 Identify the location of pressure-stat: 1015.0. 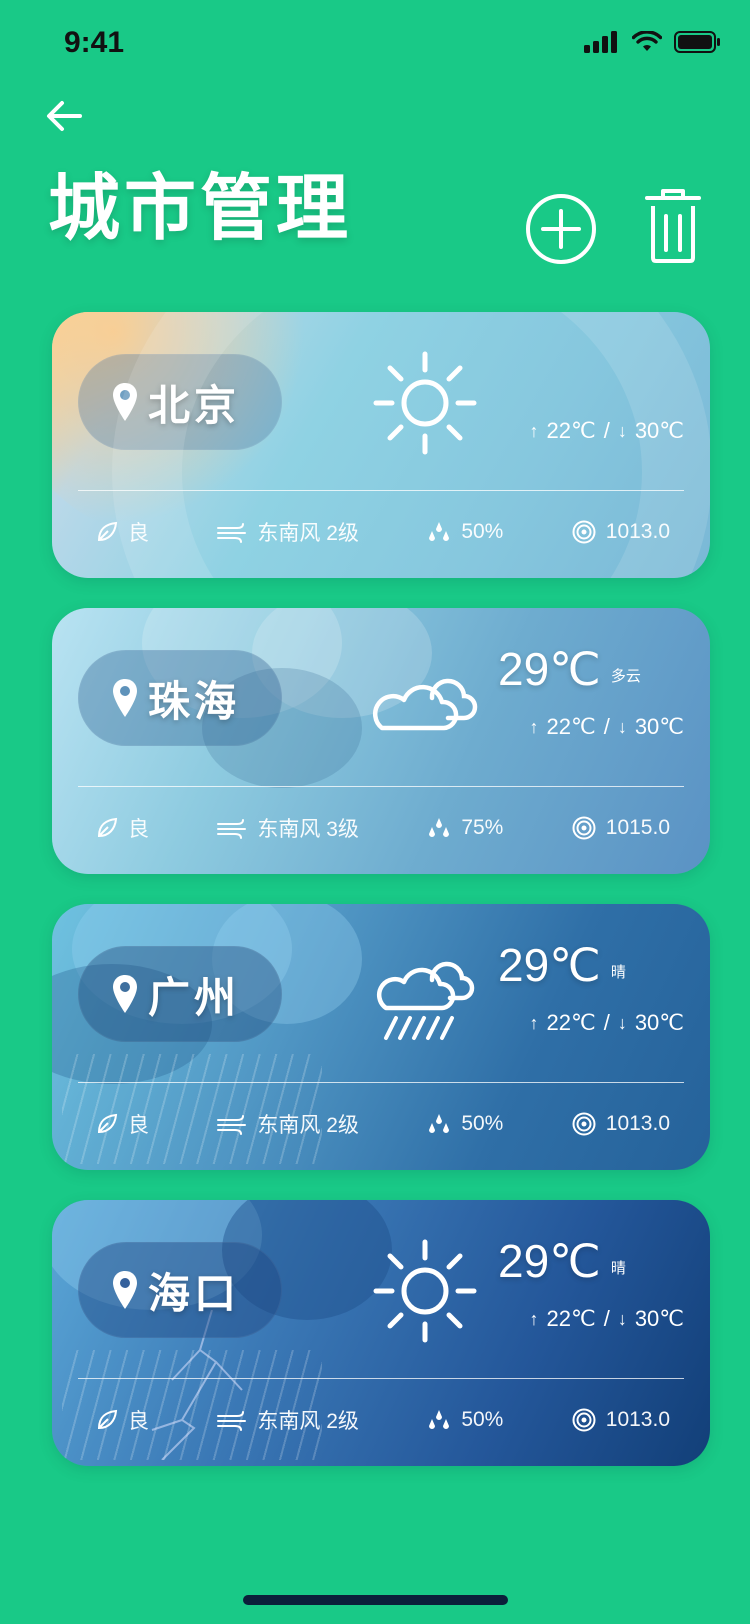
(621, 828).